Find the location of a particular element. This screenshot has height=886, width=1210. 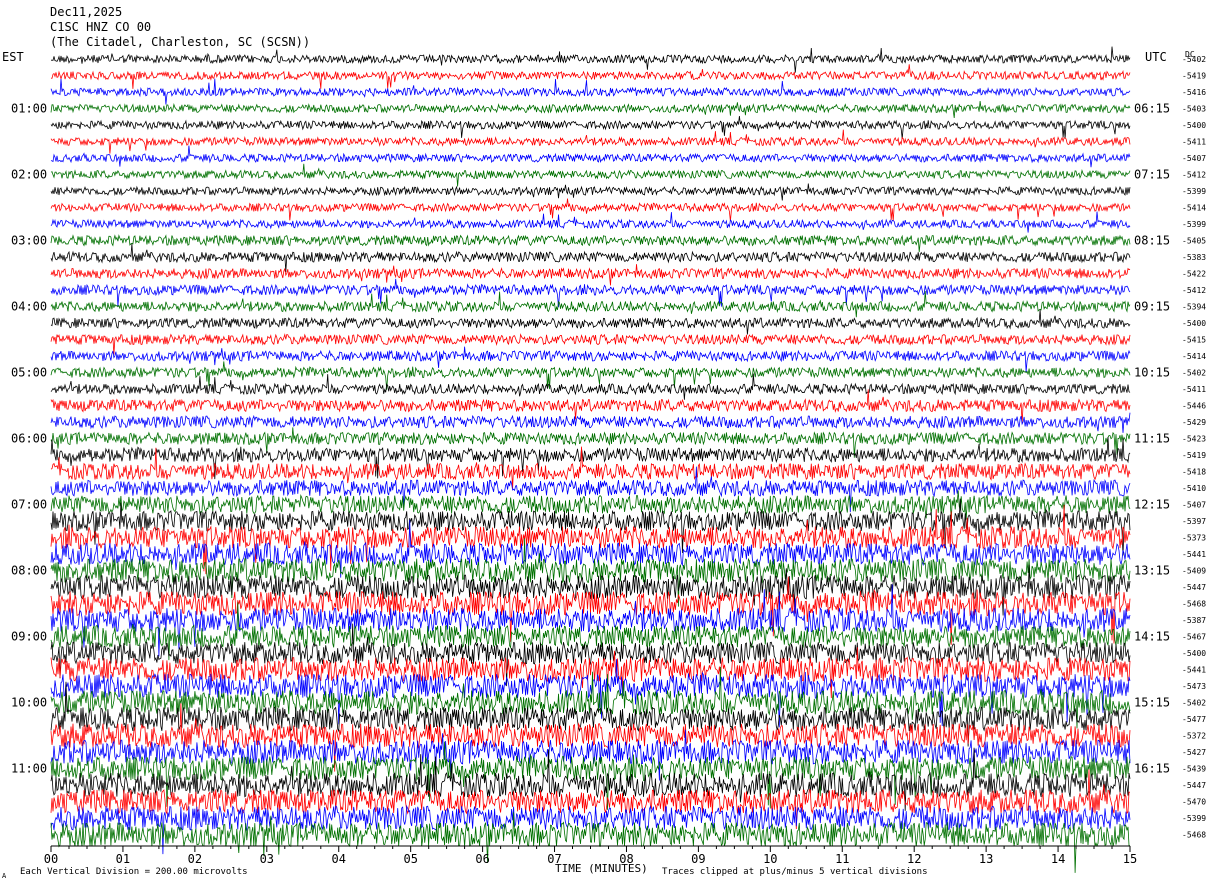

x-tick-label: 02 is located at coordinates (195, 859).